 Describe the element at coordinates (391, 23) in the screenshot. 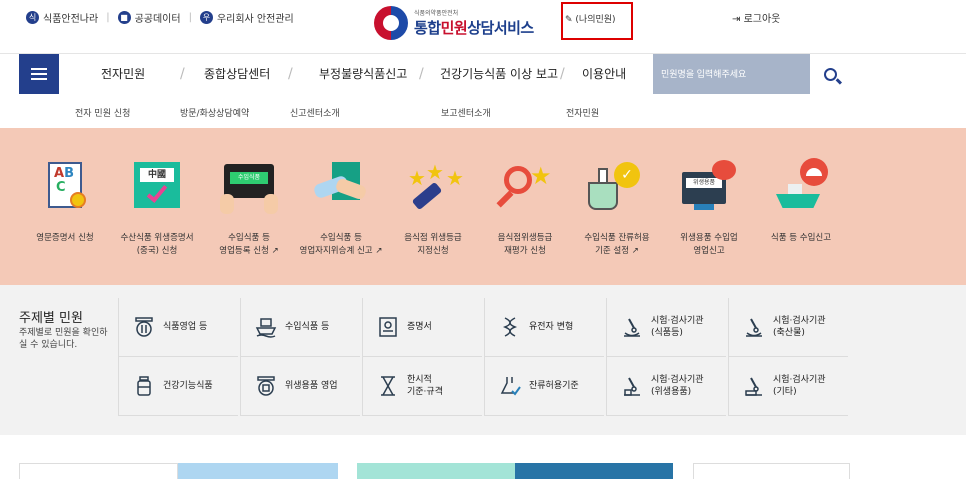

I see `taegeuk-logo-icon` at that location.